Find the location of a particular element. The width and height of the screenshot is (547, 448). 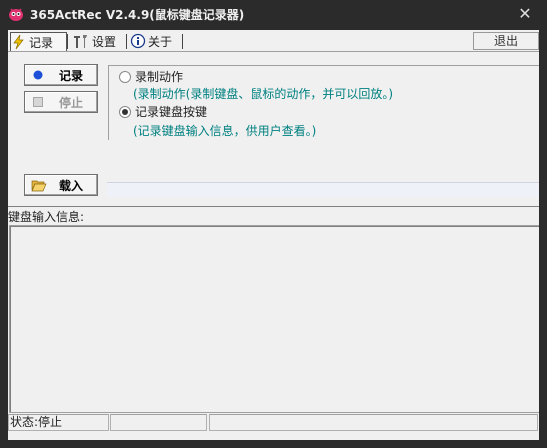

record-keys-description: (记录键盘输入信息，供用户查看。) is located at coordinates (225, 131).